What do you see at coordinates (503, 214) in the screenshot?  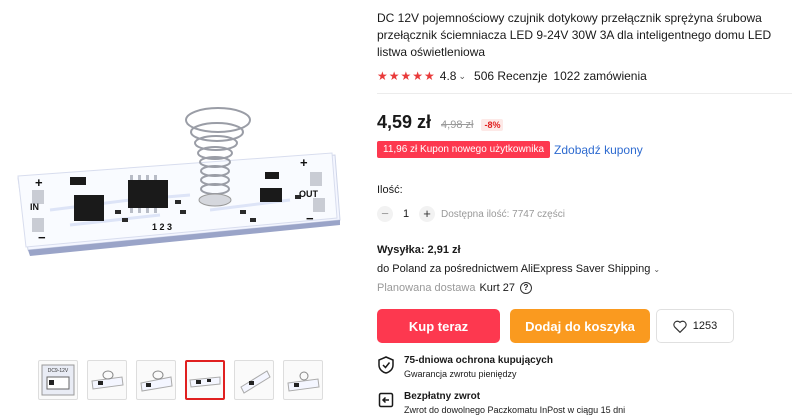 I see `available-quantity: Dostępna ilość: 7747 części` at bounding box center [503, 214].